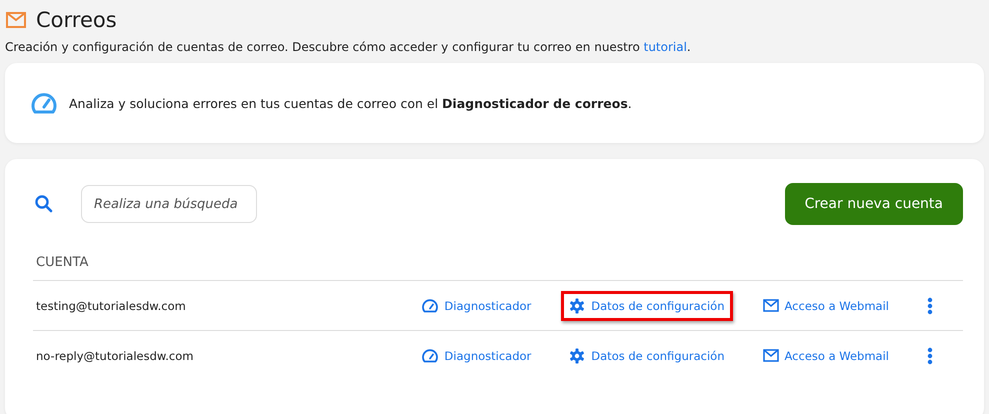 This screenshot has width=989, height=414. Describe the element at coordinates (76, 20) in the screenshot. I see `page-title: Correos` at that location.